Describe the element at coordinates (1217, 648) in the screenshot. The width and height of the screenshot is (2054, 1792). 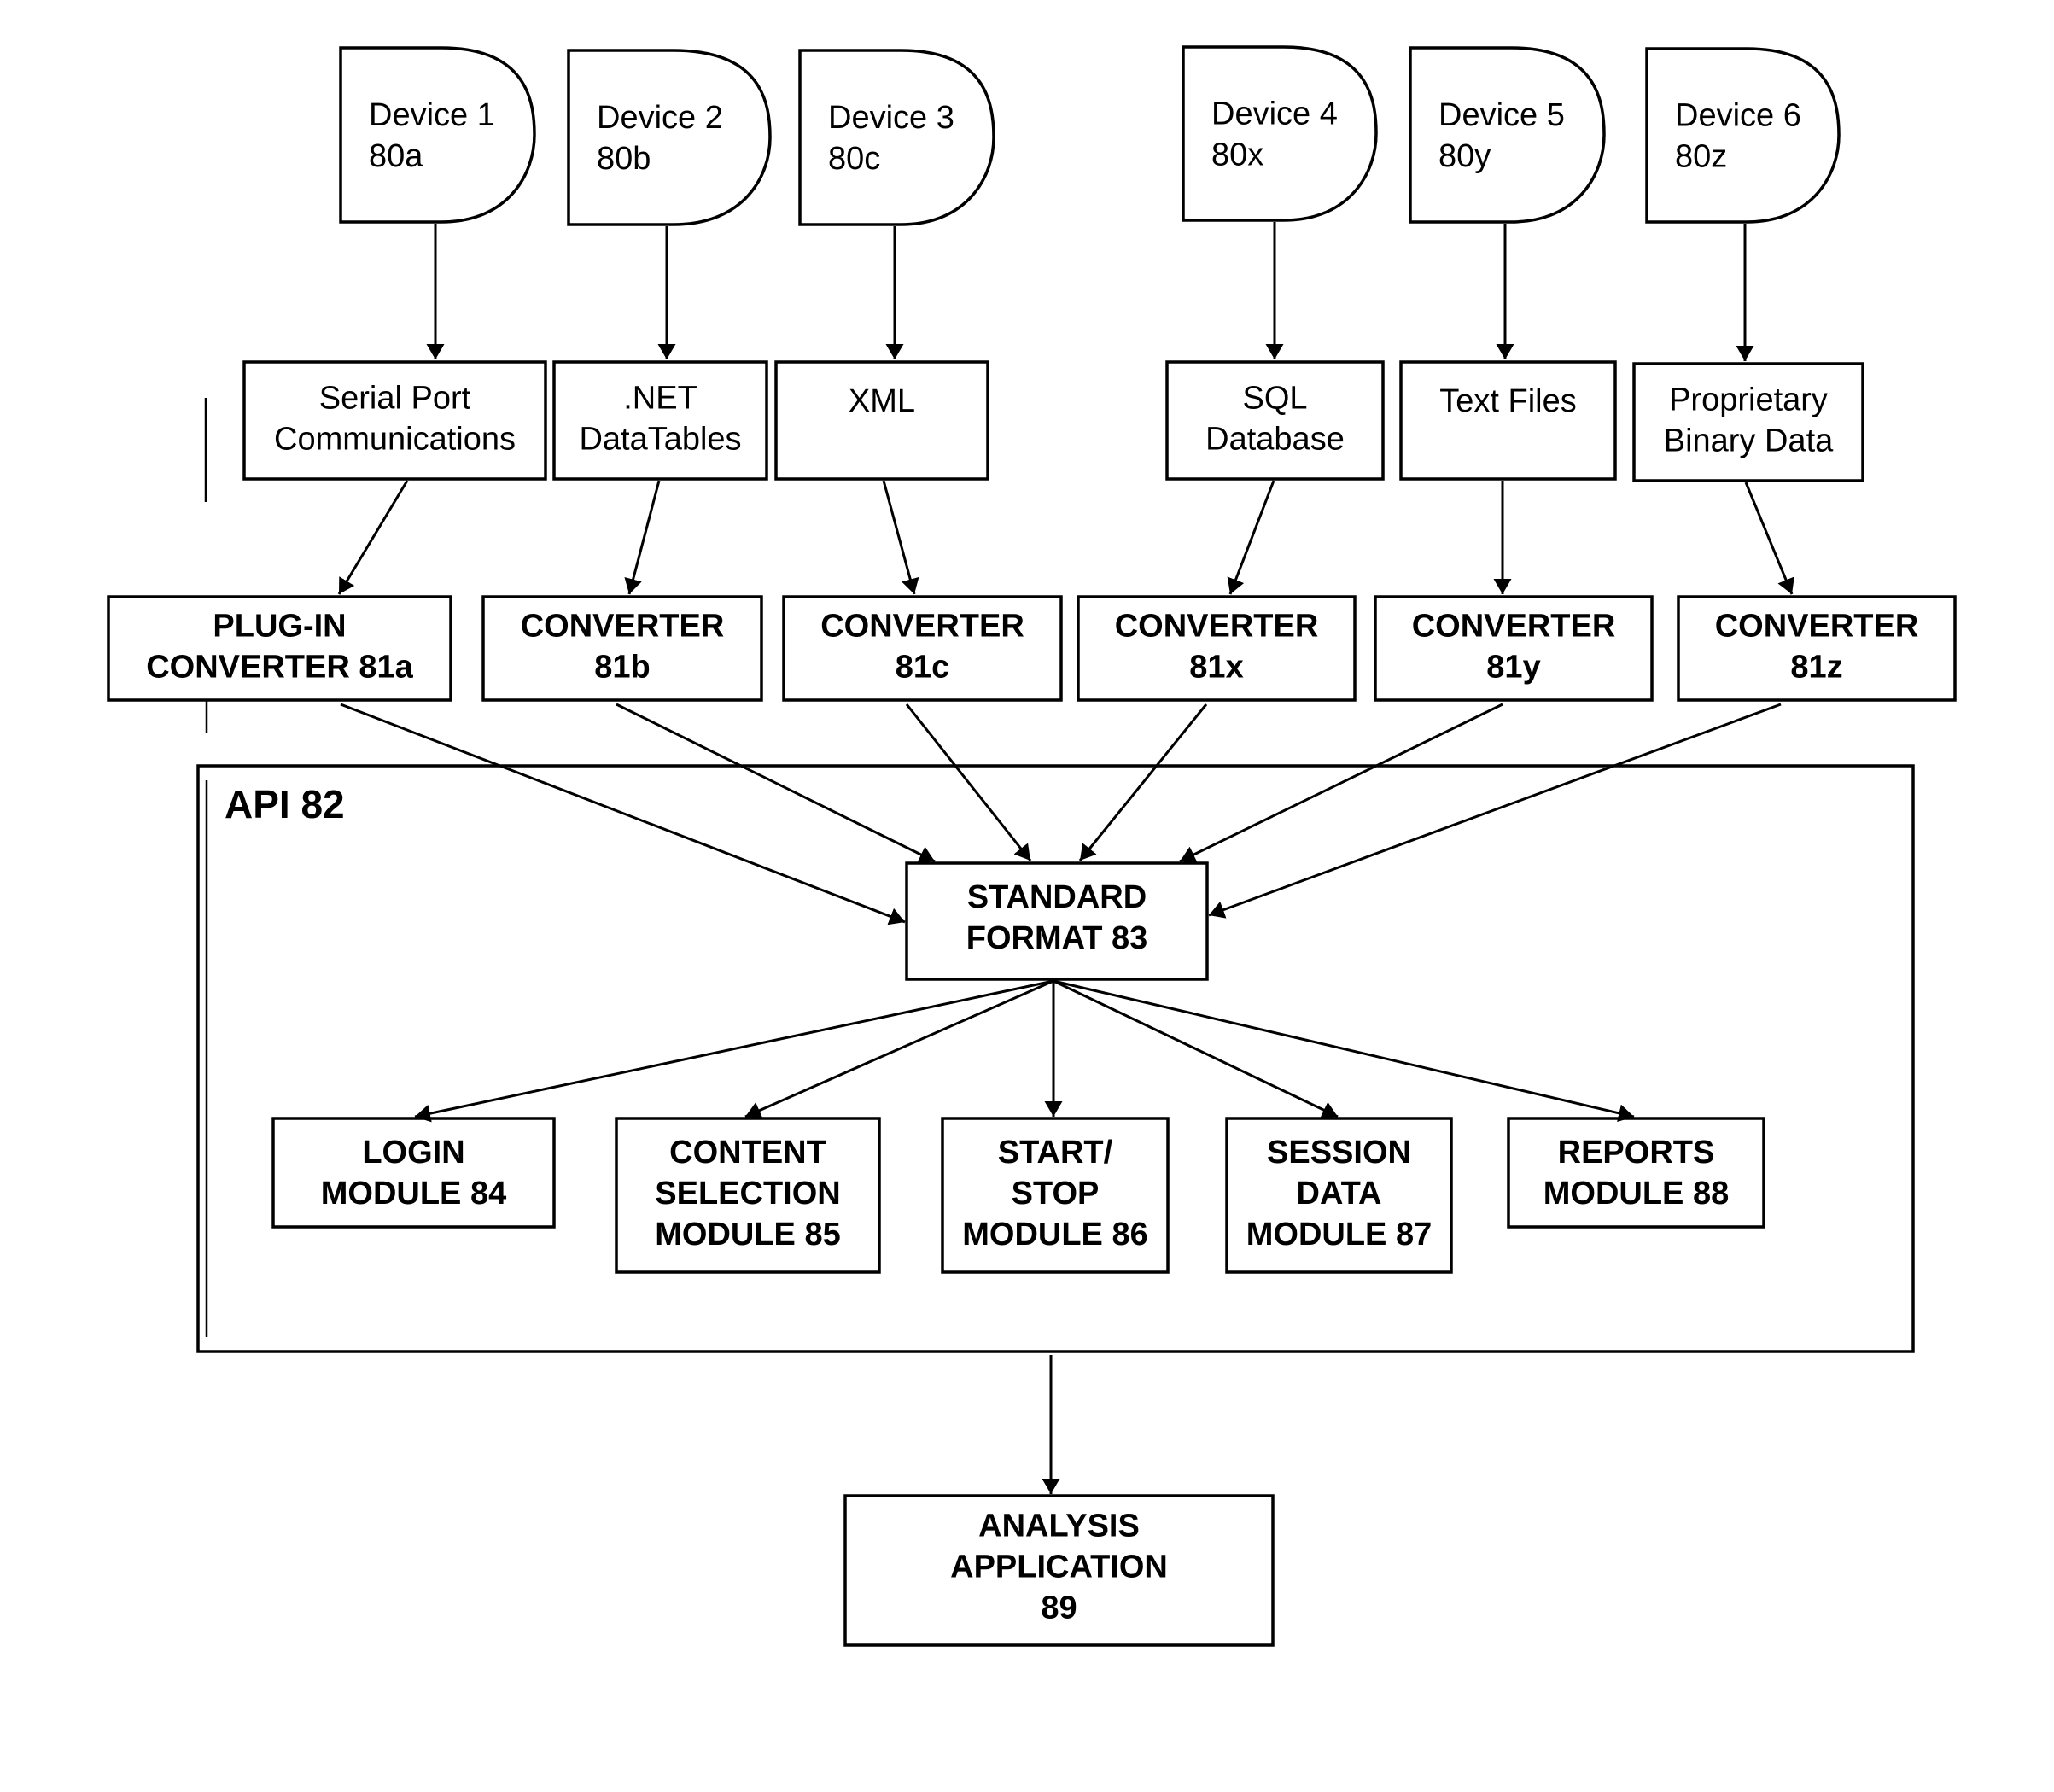
I see `converter-81x: CONVERTER 81x` at that location.